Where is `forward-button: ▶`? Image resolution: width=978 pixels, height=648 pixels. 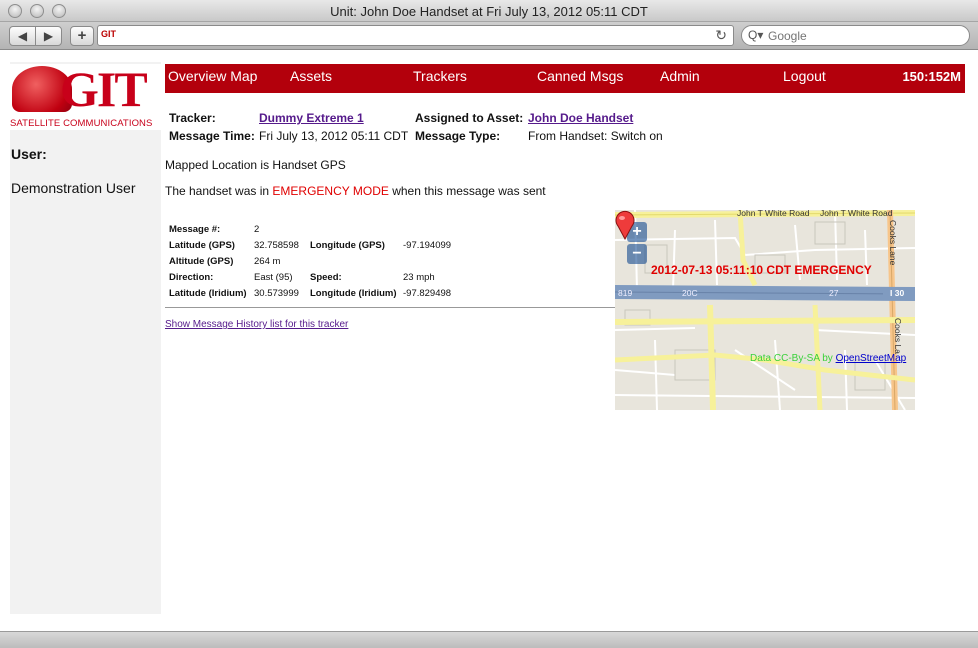 forward-button: ▶ is located at coordinates (48, 36).